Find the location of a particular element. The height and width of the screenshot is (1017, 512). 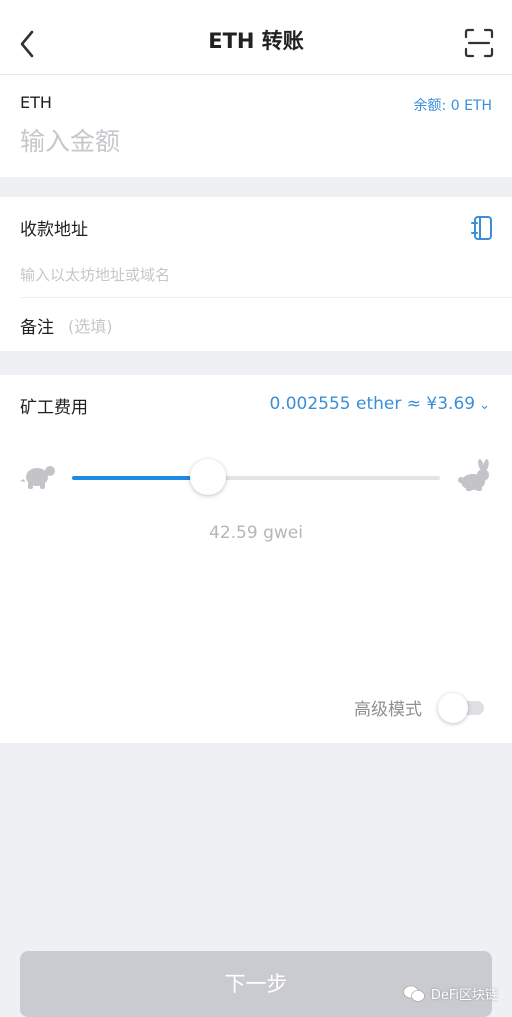

token-symbol-label: ETH is located at coordinates (36, 102).